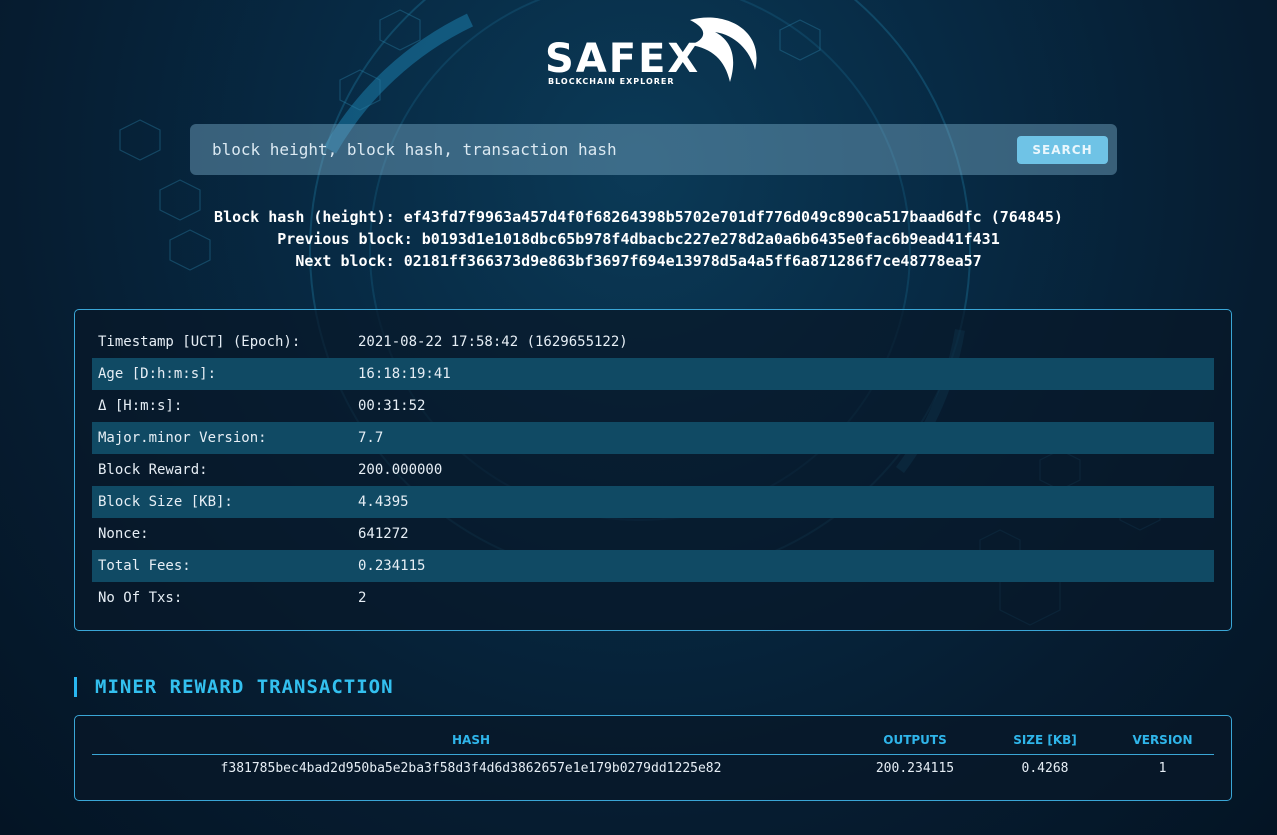 The width and height of the screenshot is (1277, 835). What do you see at coordinates (915, 768) in the screenshot?
I see `tx-outputs: 200.234115` at bounding box center [915, 768].